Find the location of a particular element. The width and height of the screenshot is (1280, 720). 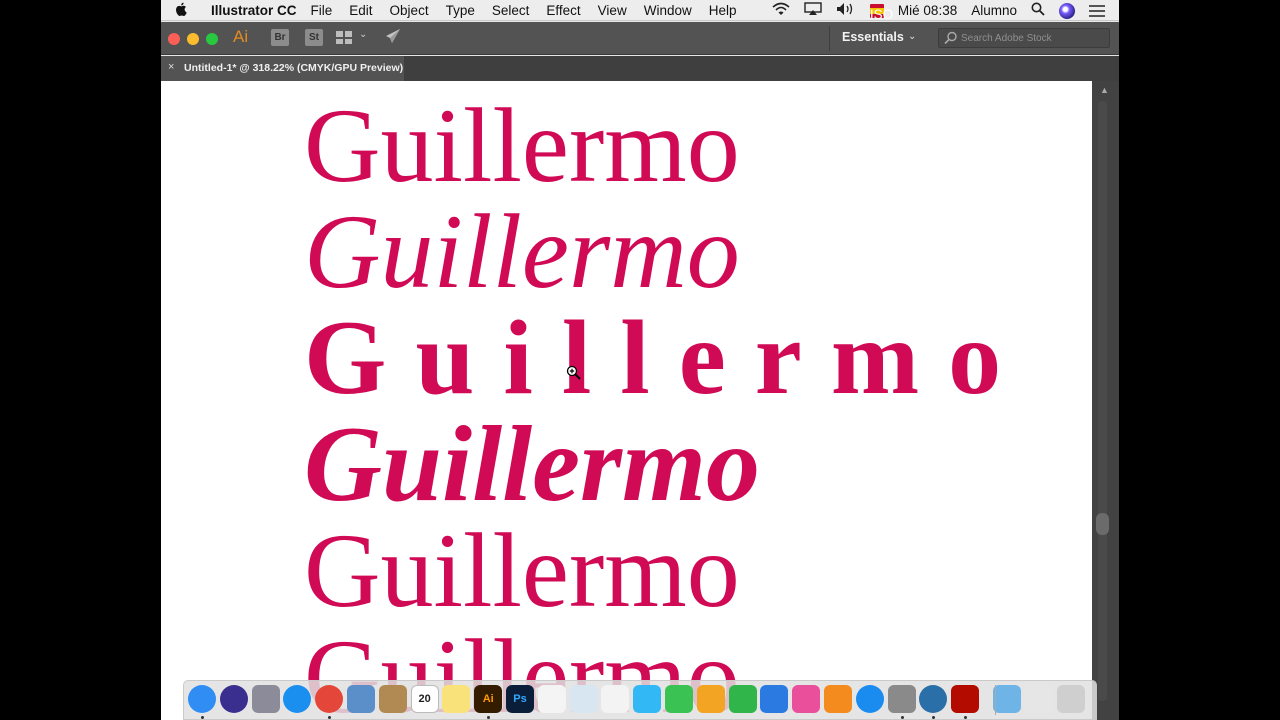

apple-menu-icon is located at coordinates (187, 10).